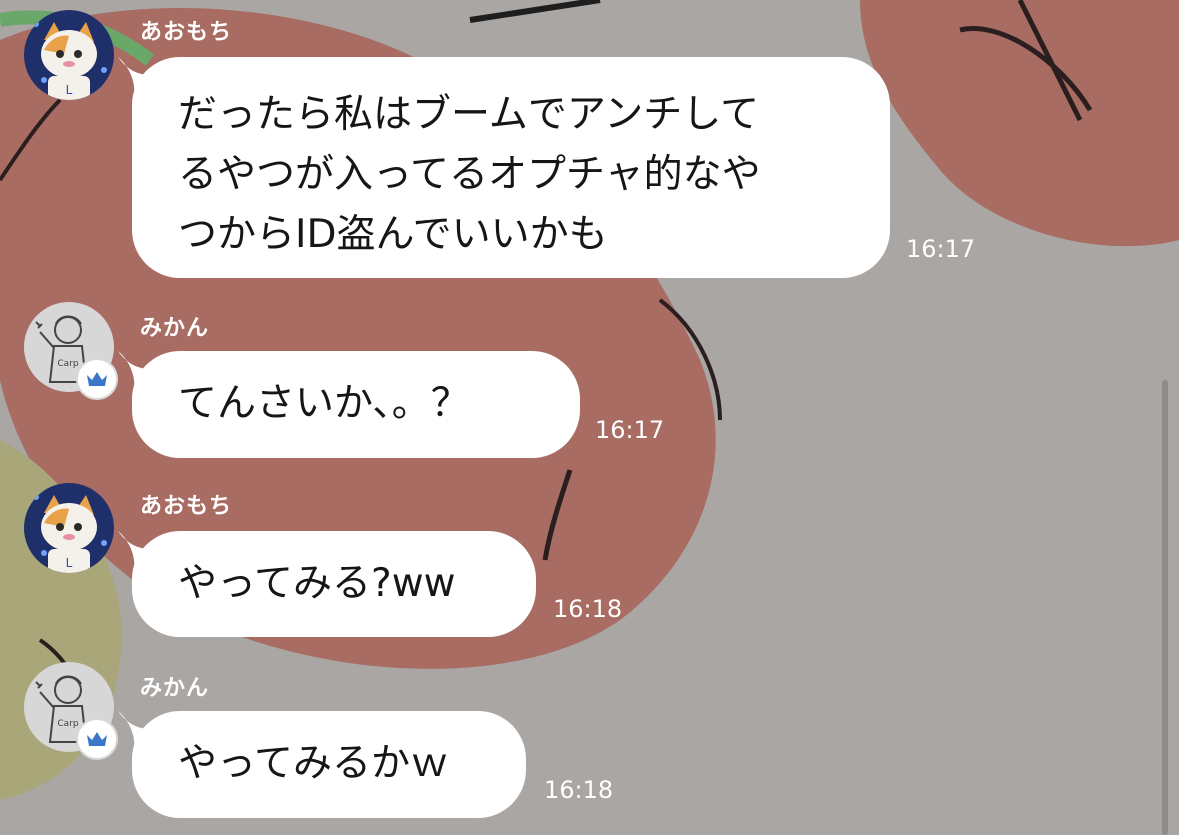 This screenshot has height=835, width=1179. I want to click on message-line: やってみる?ww, so click(317, 583).